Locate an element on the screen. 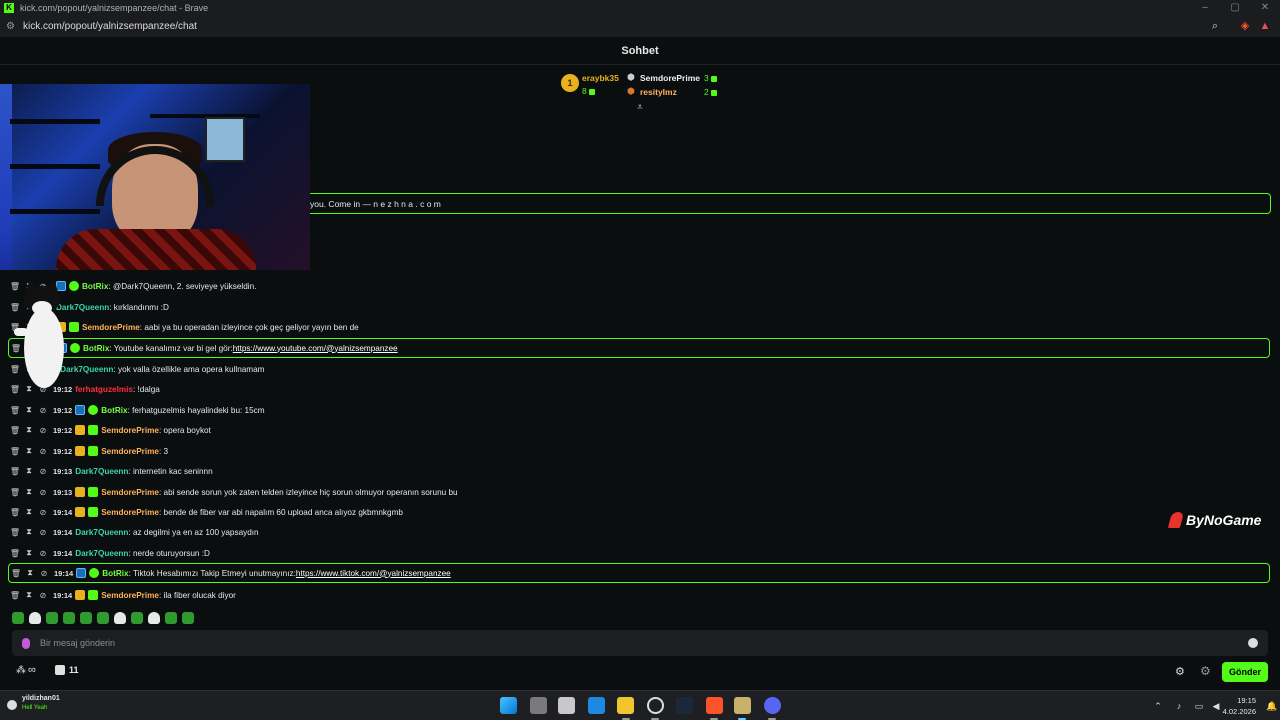 The image size is (1280, 720). maximize-icon: ▢ is located at coordinates (1235, 8).